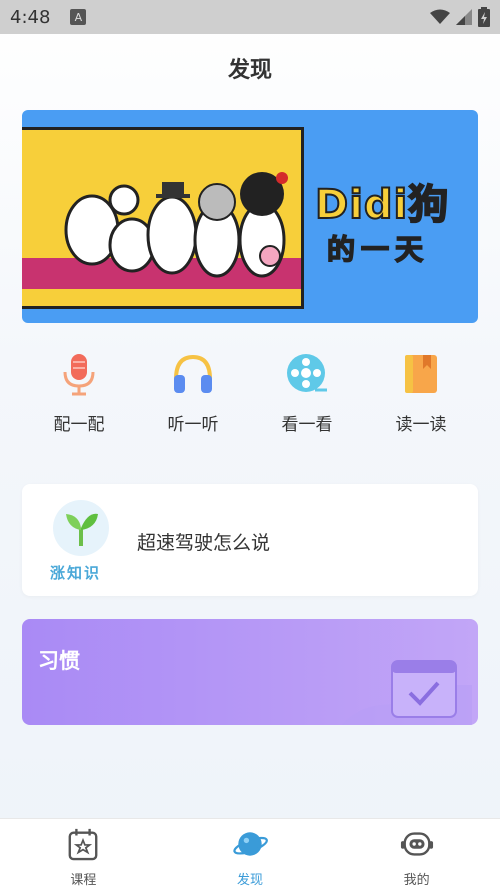 The height and width of the screenshot is (888, 500). I want to click on action-dub-label: 配一配, so click(79, 425).